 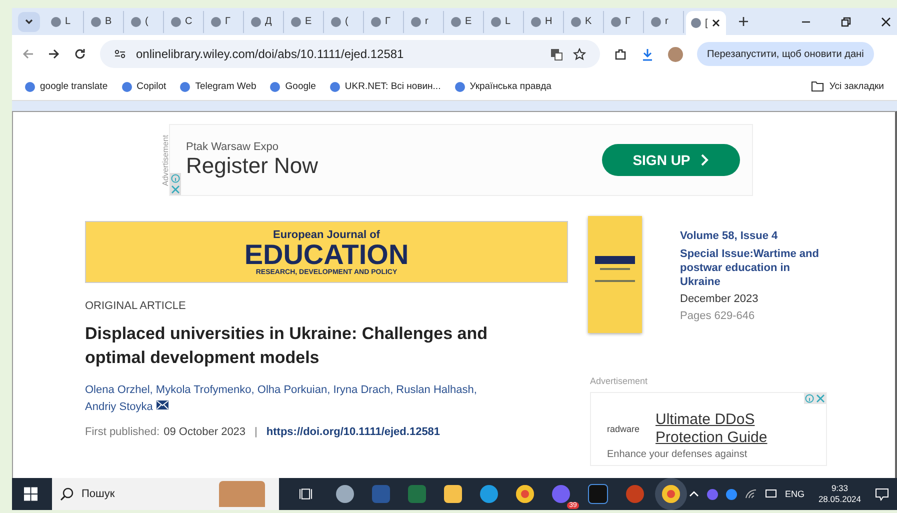 I want to click on forward-icon, so click(x=54, y=54).